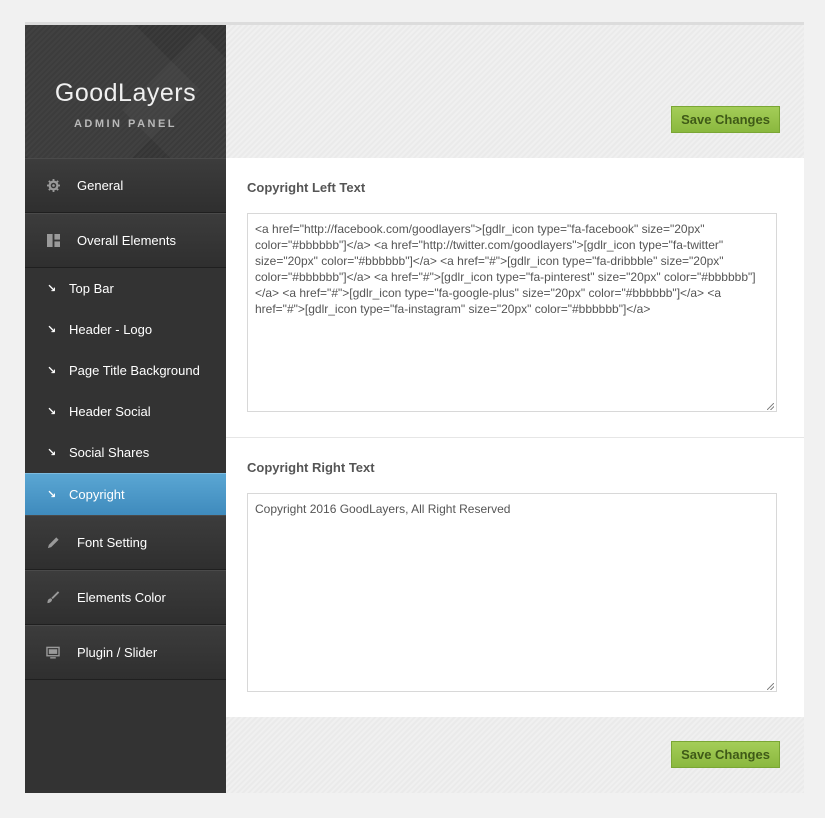 The height and width of the screenshot is (818, 825). What do you see at coordinates (311, 467) in the screenshot?
I see `section-title: Copyright Right Text` at bounding box center [311, 467].